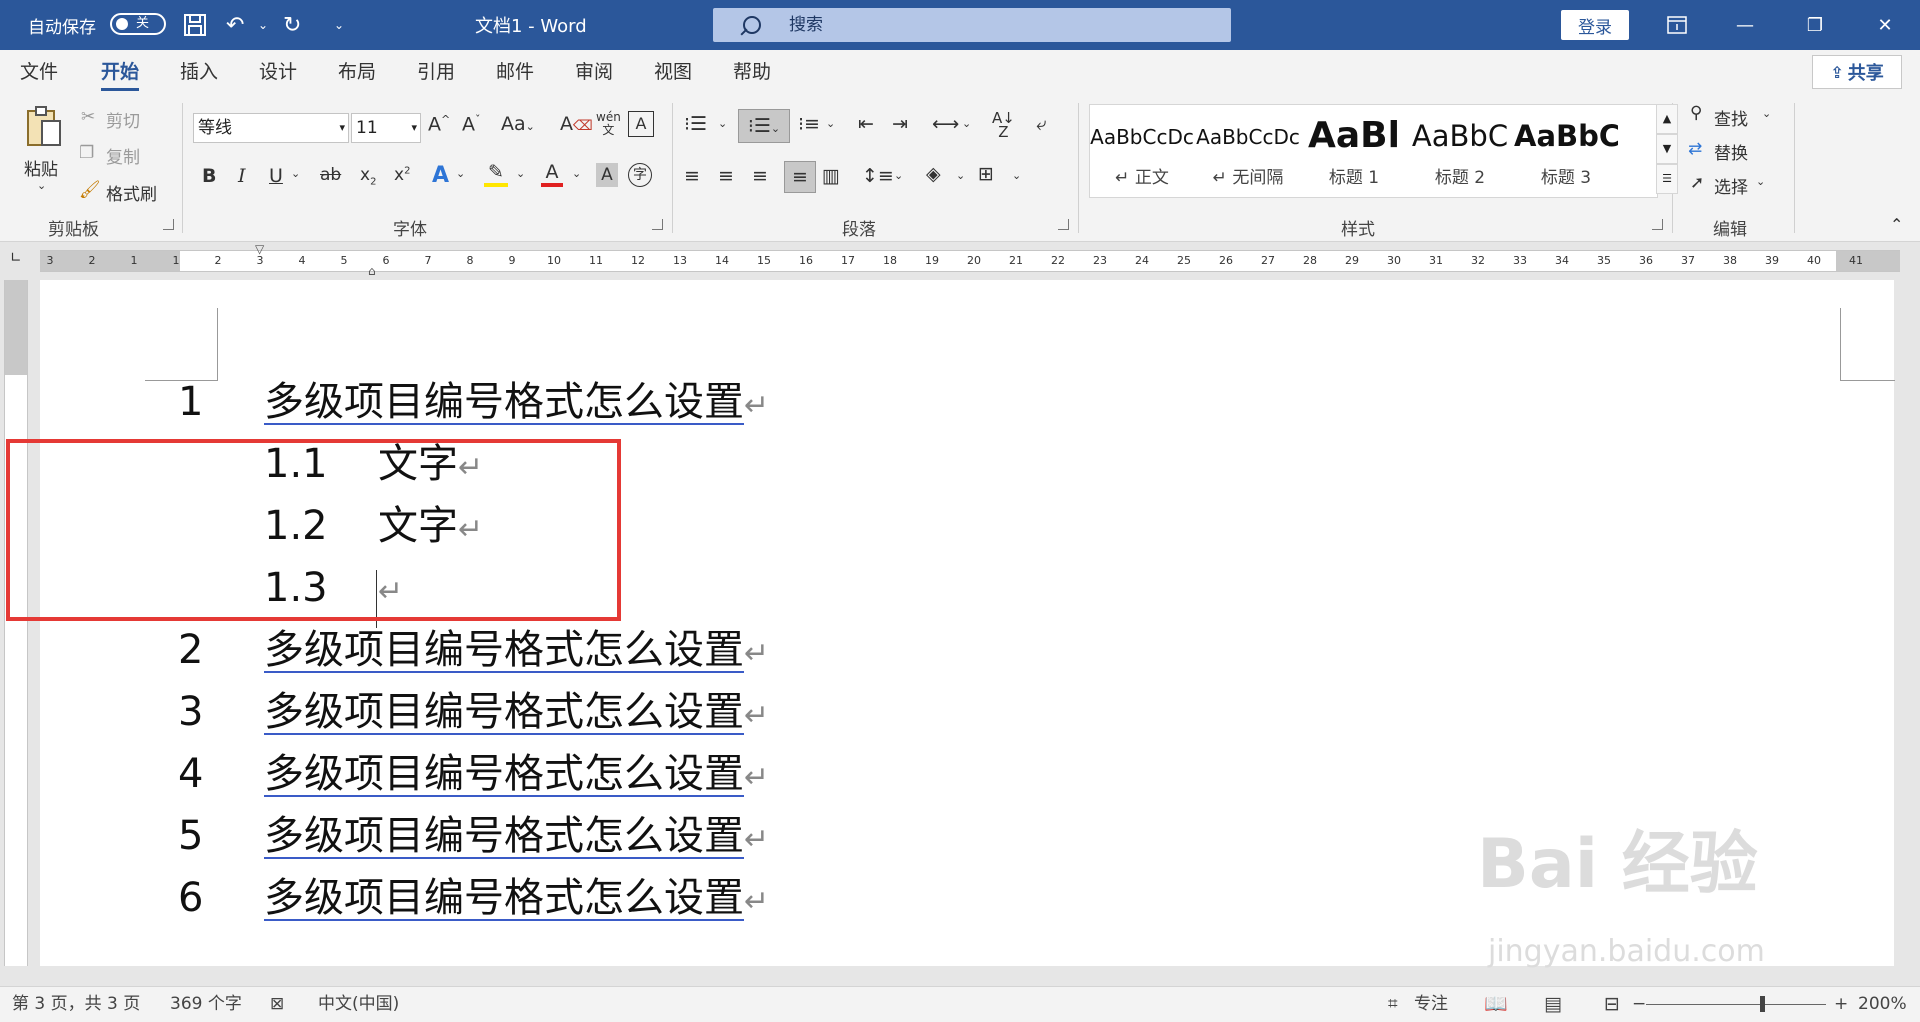  I want to click on redo-icon: ↻, so click(292, 25).